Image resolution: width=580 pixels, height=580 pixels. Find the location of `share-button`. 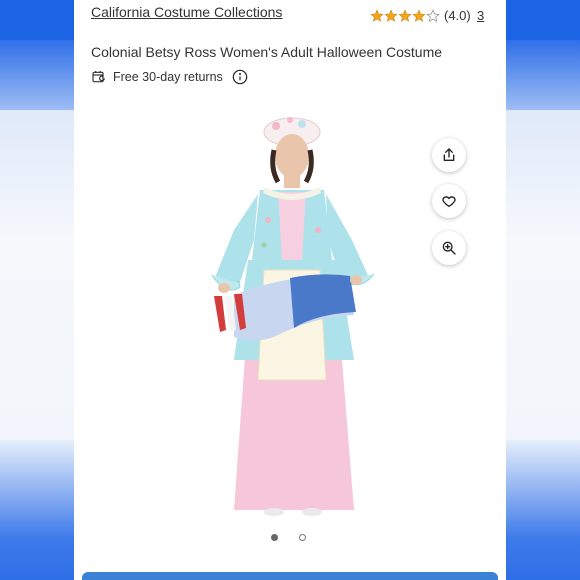

share-button is located at coordinates (449, 155).